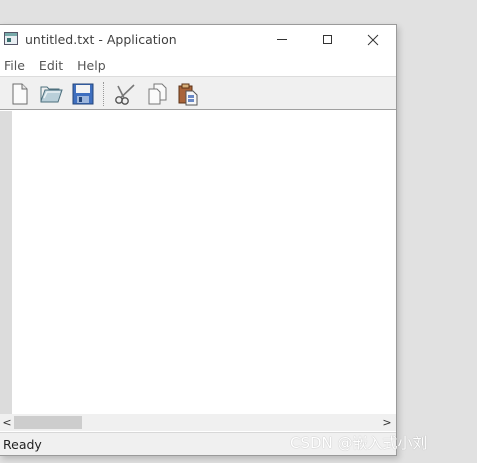 The width and height of the screenshot is (477, 463). What do you see at coordinates (22, 444) in the screenshot?
I see `status-text: Ready` at bounding box center [22, 444].